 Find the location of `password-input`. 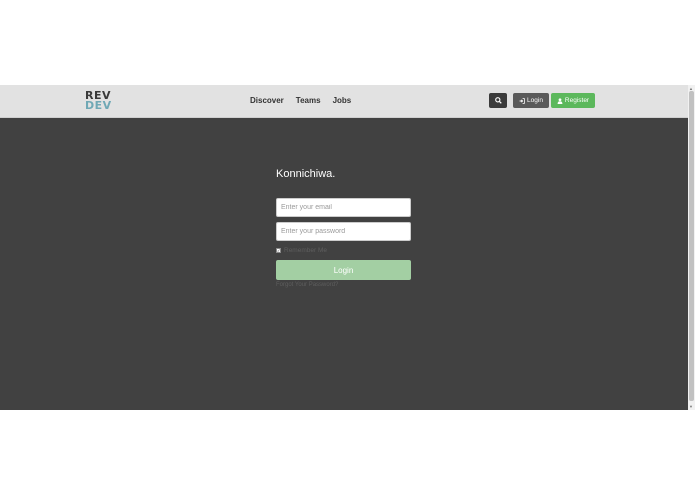

password-input is located at coordinates (343, 231).